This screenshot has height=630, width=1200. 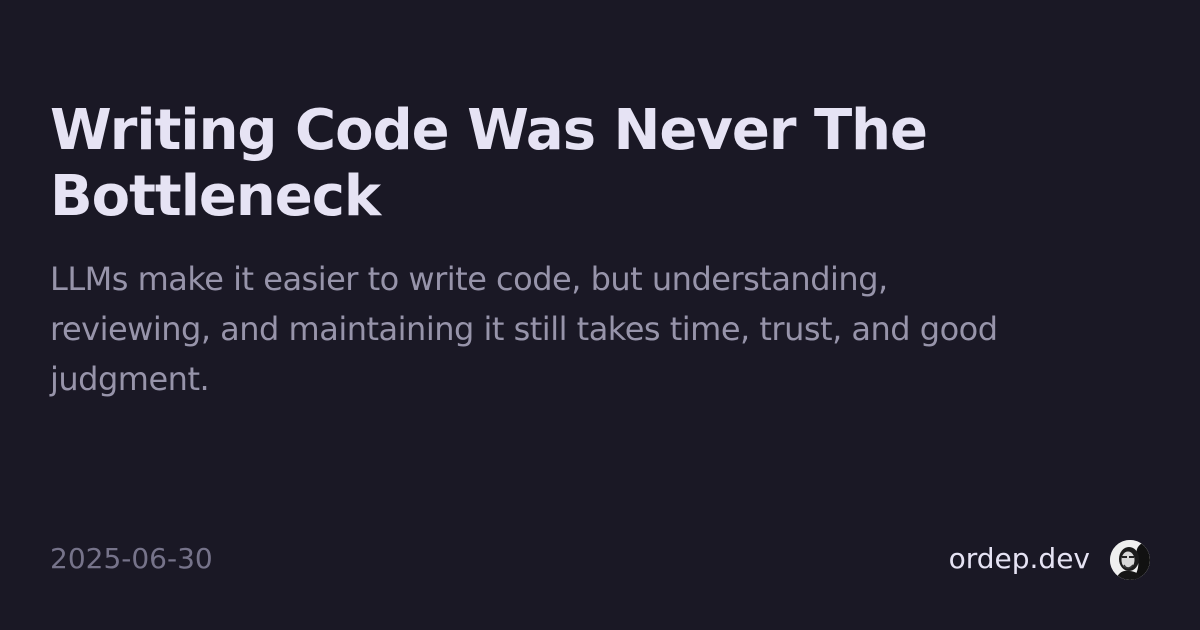 I want to click on avatar-portrait-icon, so click(x=1130, y=560).